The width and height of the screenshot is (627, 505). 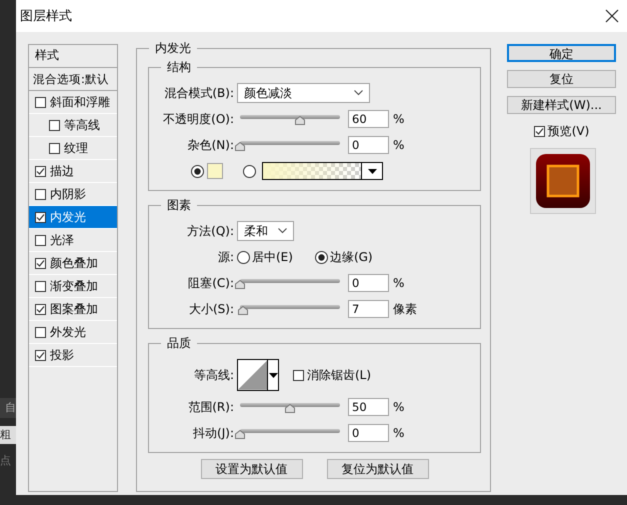 What do you see at coordinates (173, 48) in the screenshot?
I see `section-title: 内发光` at bounding box center [173, 48].